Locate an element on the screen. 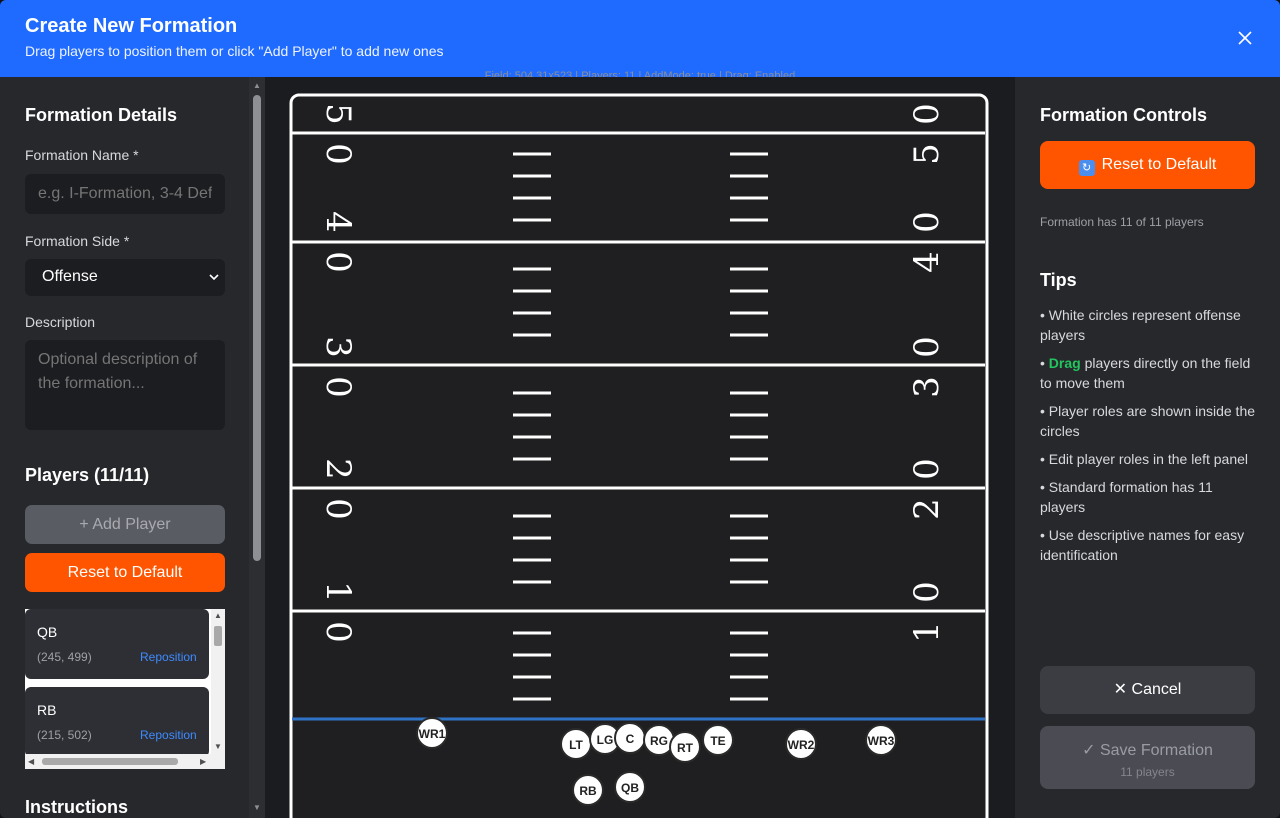  player-token: WR2 is located at coordinates (801, 744).